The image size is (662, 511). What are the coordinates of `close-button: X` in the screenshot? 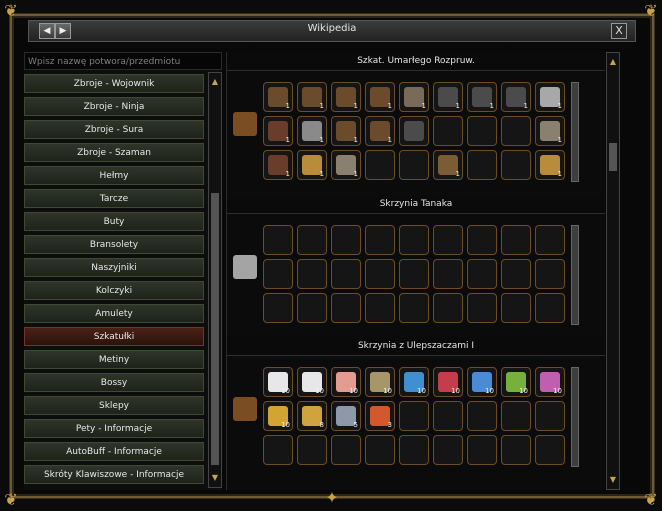 It's located at (619, 31).